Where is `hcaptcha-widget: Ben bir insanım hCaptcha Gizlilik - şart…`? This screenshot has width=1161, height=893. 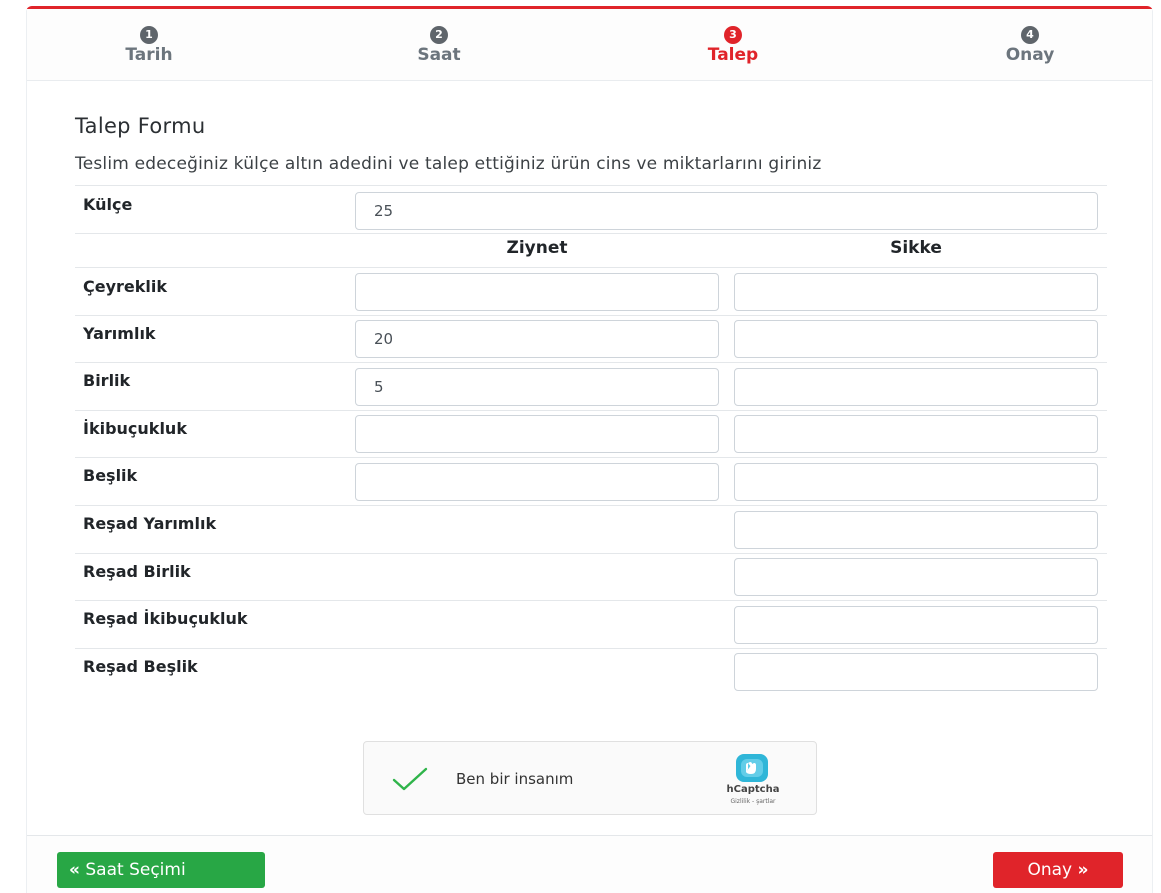
hcaptcha-widget: Ben bir insanım hCaptcha Gizlilik - şart… is located at coordinates (590, 778).